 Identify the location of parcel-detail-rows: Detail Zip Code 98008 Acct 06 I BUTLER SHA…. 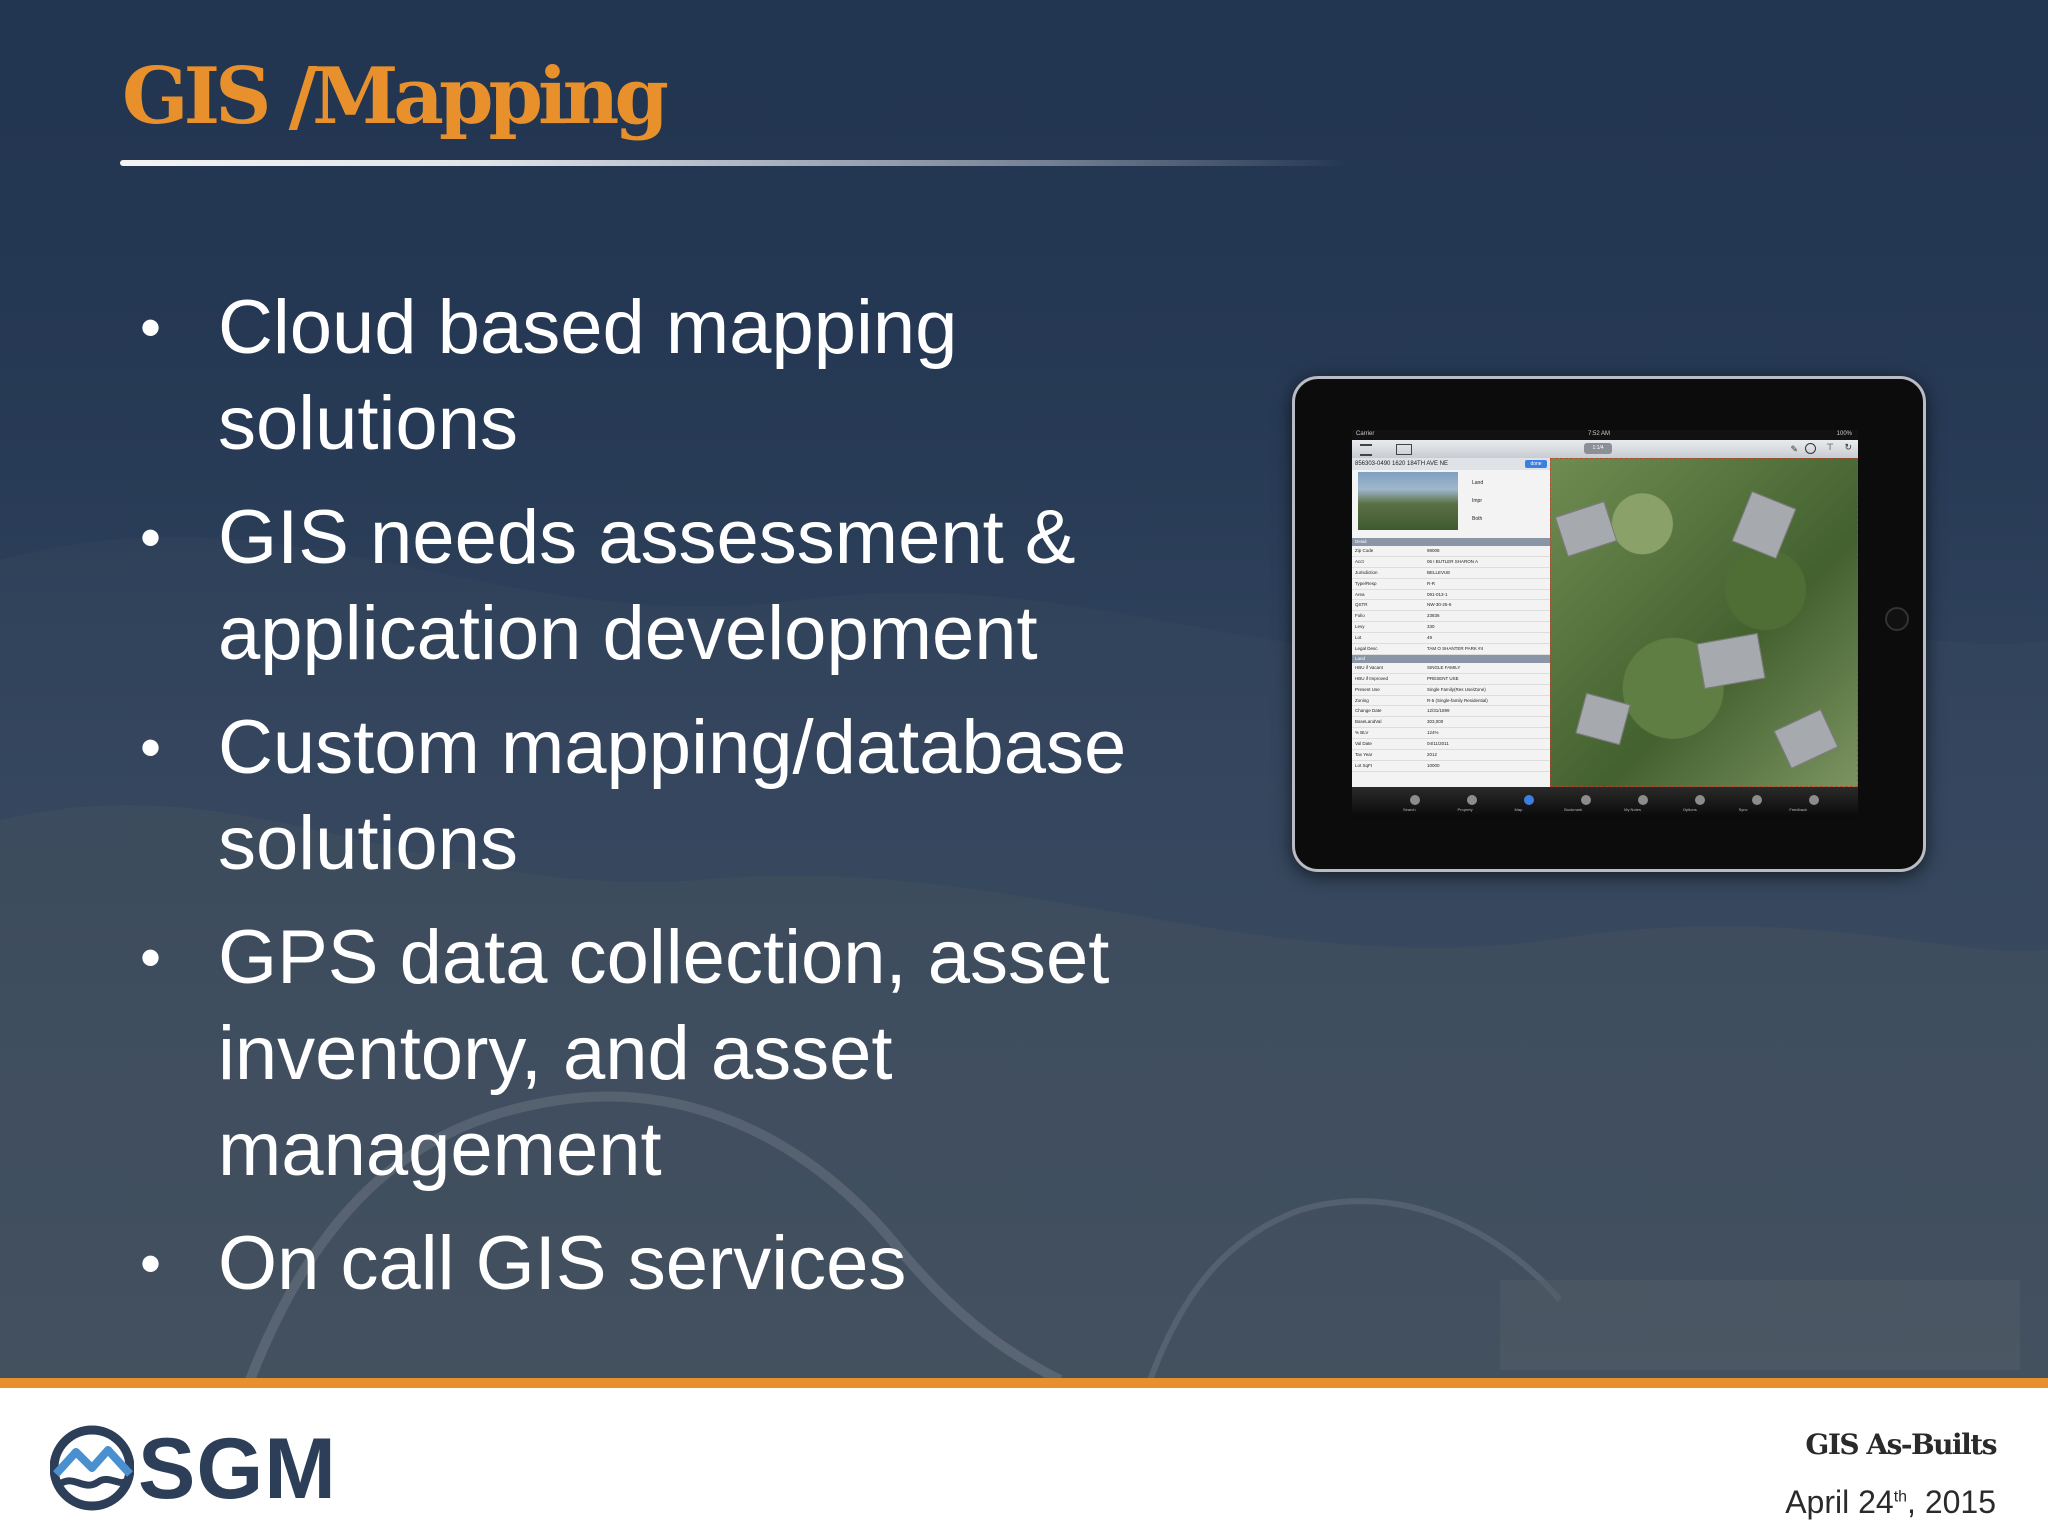
(1451, 655).